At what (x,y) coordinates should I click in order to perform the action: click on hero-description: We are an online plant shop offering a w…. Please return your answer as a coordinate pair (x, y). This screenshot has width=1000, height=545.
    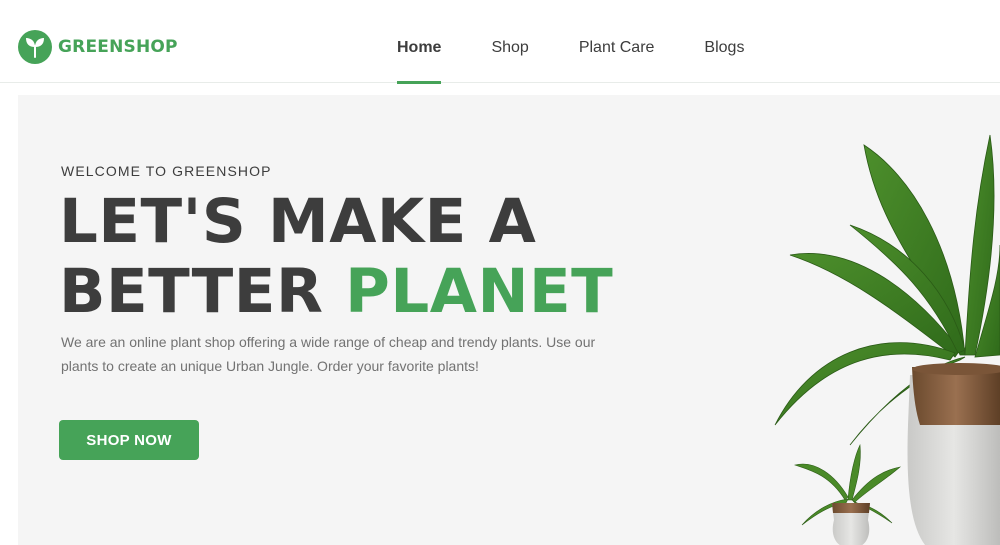
    Looking at the image, I should click on (328, 354).